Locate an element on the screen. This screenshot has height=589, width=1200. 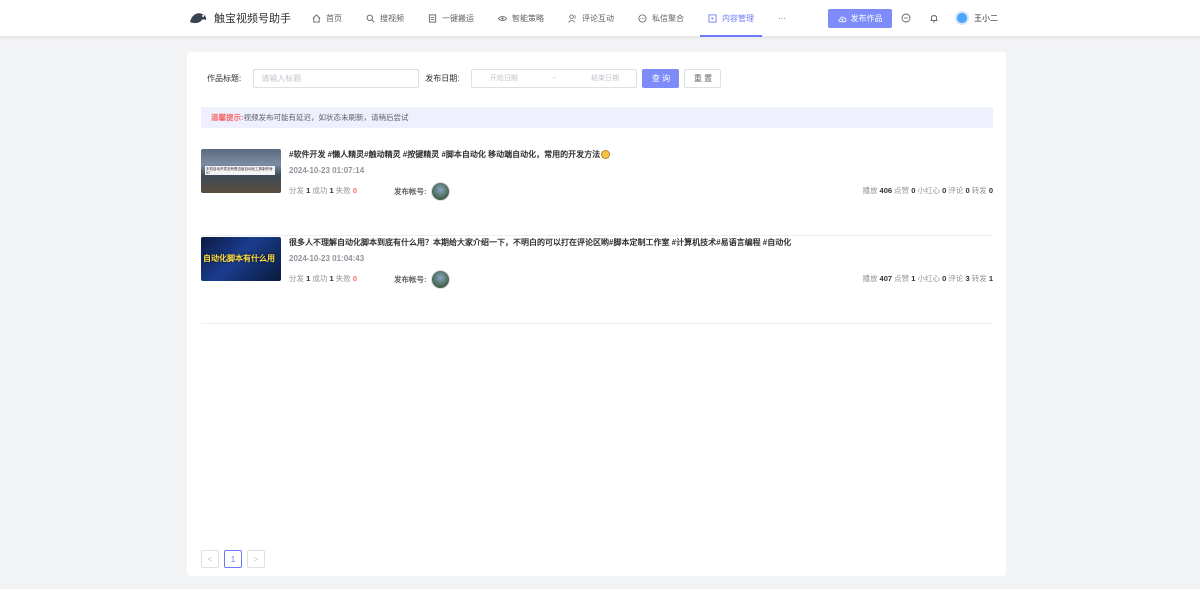
brand: 触宝视频号助手 is located at coordinates (239, 18).